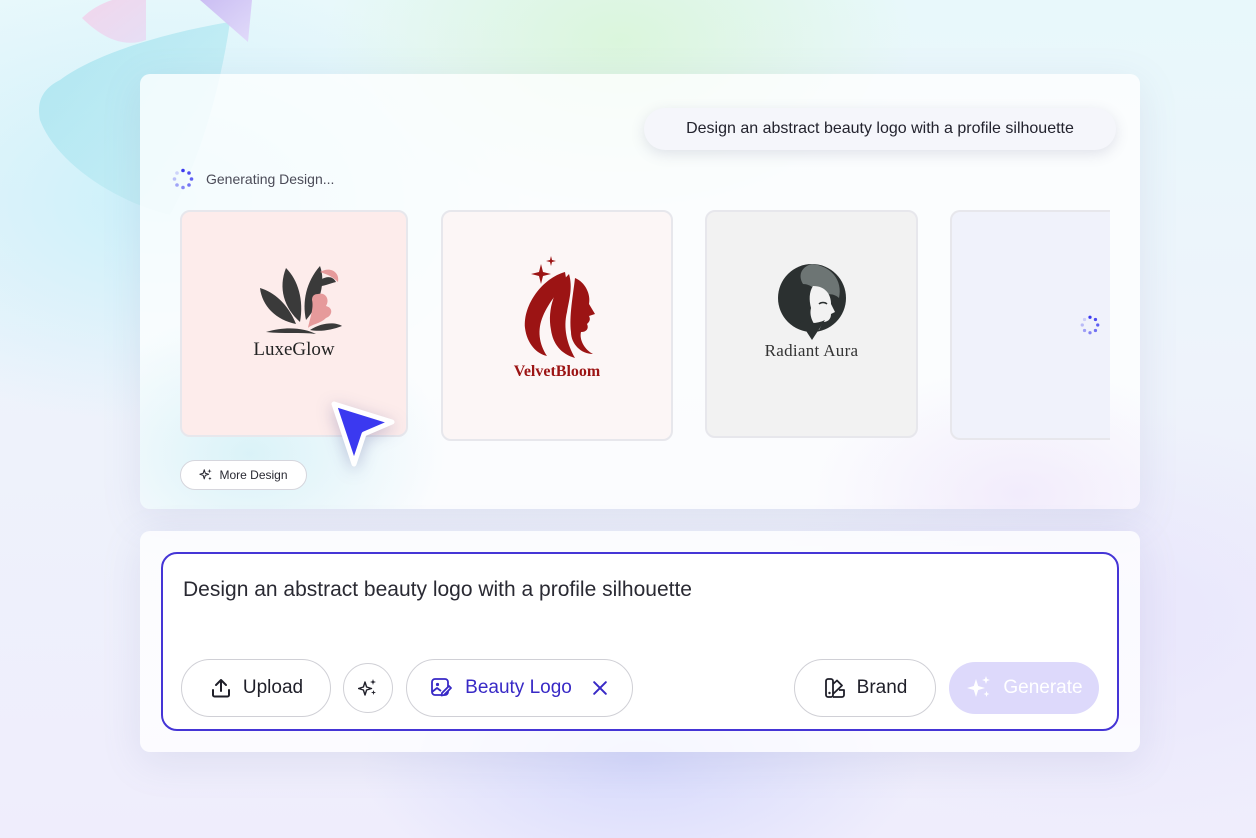 Image resolution: width=1256 pixels, height=838 pixels. I want to click on image-edit-icon, so click(442, 687).